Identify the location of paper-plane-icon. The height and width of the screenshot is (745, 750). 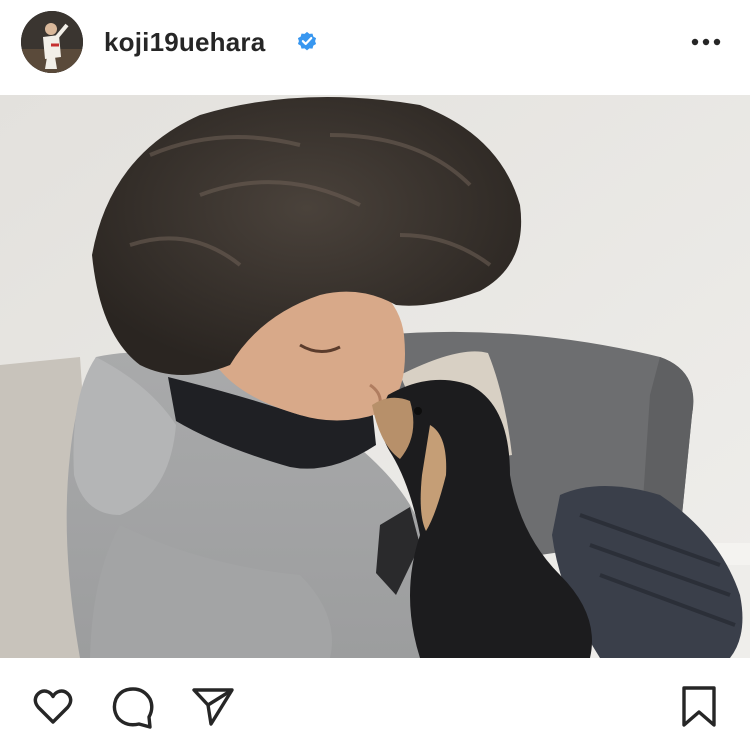
(213, 707).